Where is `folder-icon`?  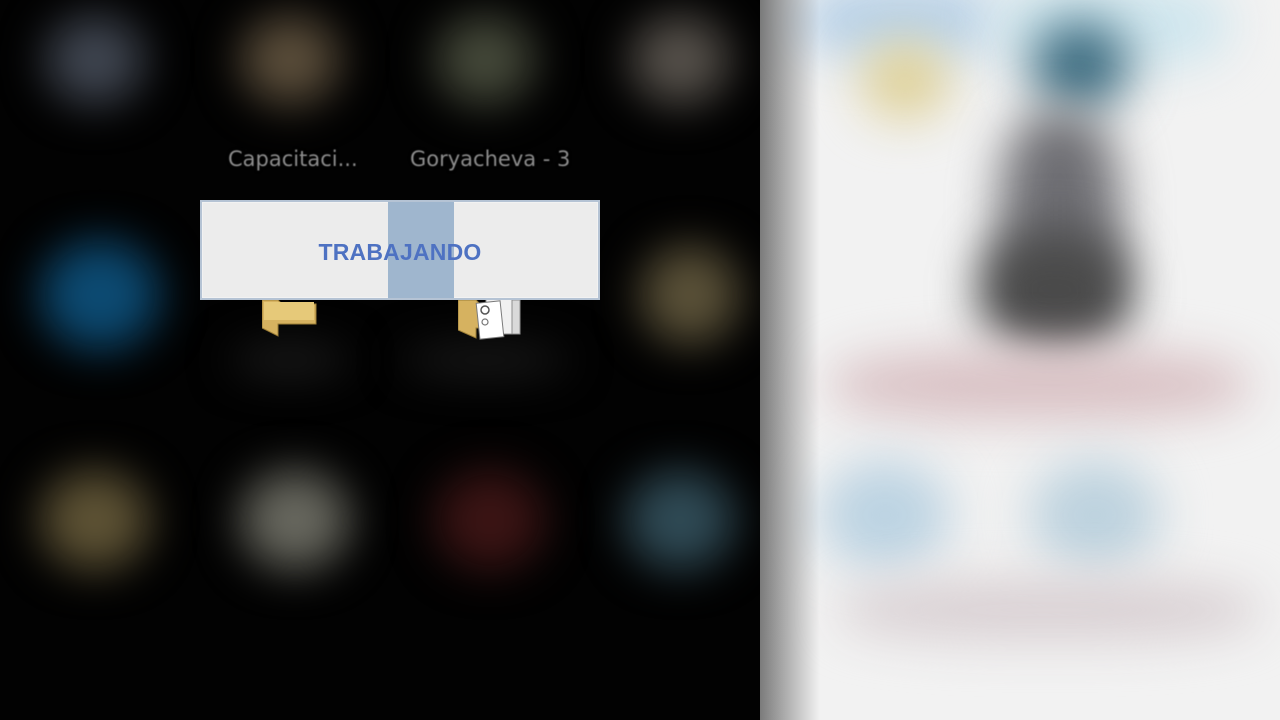 folder-icon is located at coordinates (290, 318).